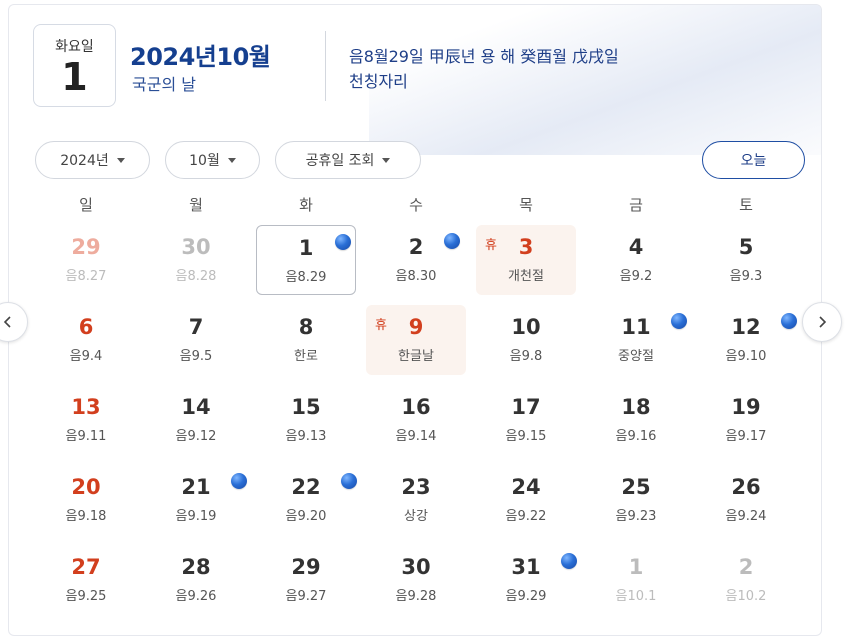 This screenshot has width=848, height=642. What do you see at coordinates (746, 260) in the screenshot?
I see `day-cell: 5 음9.3` at bounding box center [746, 260].